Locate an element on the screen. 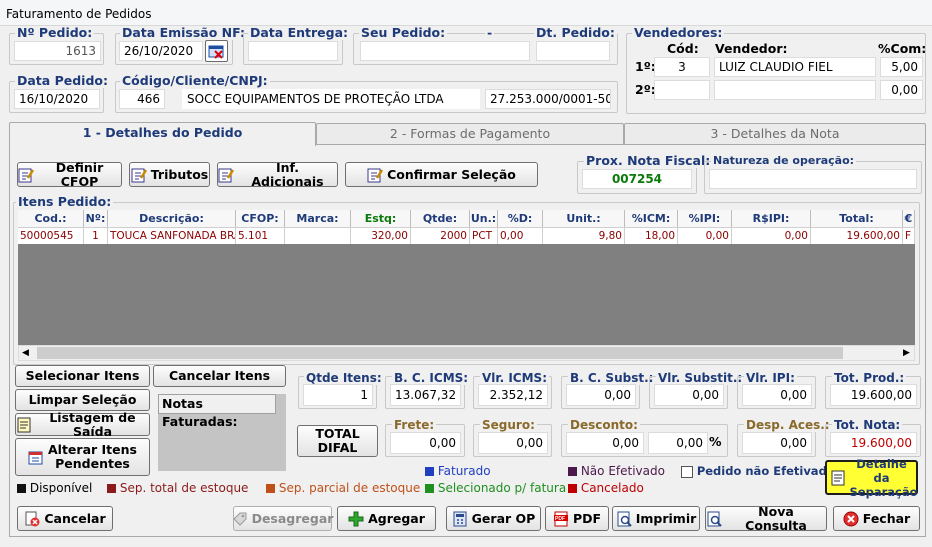 This screenshot has width=932, height=547. legend-sep-parcial: Sep. parcial de estoque is located at coordinates (343, 488).